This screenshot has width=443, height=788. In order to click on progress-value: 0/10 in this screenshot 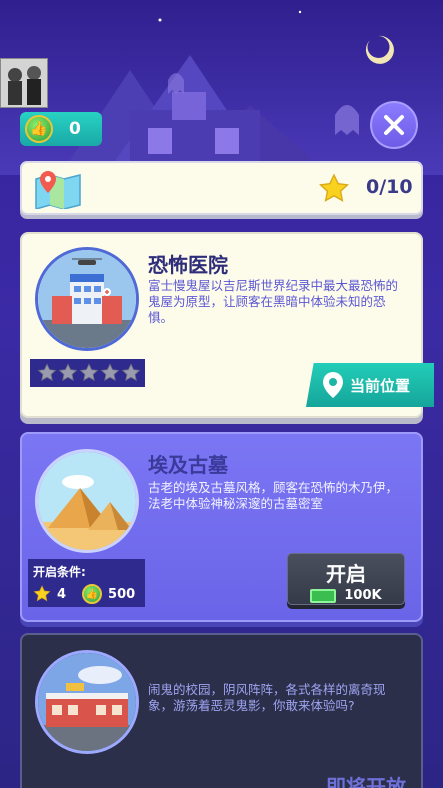, I will do `click(389, 187)`.